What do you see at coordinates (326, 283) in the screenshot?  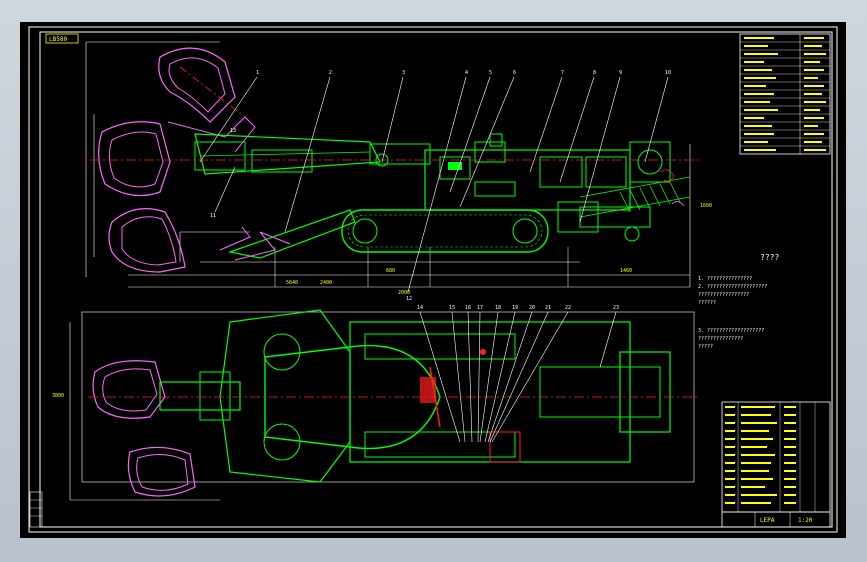 I see `svg-text: 2400` at bounding box center [326, 283].